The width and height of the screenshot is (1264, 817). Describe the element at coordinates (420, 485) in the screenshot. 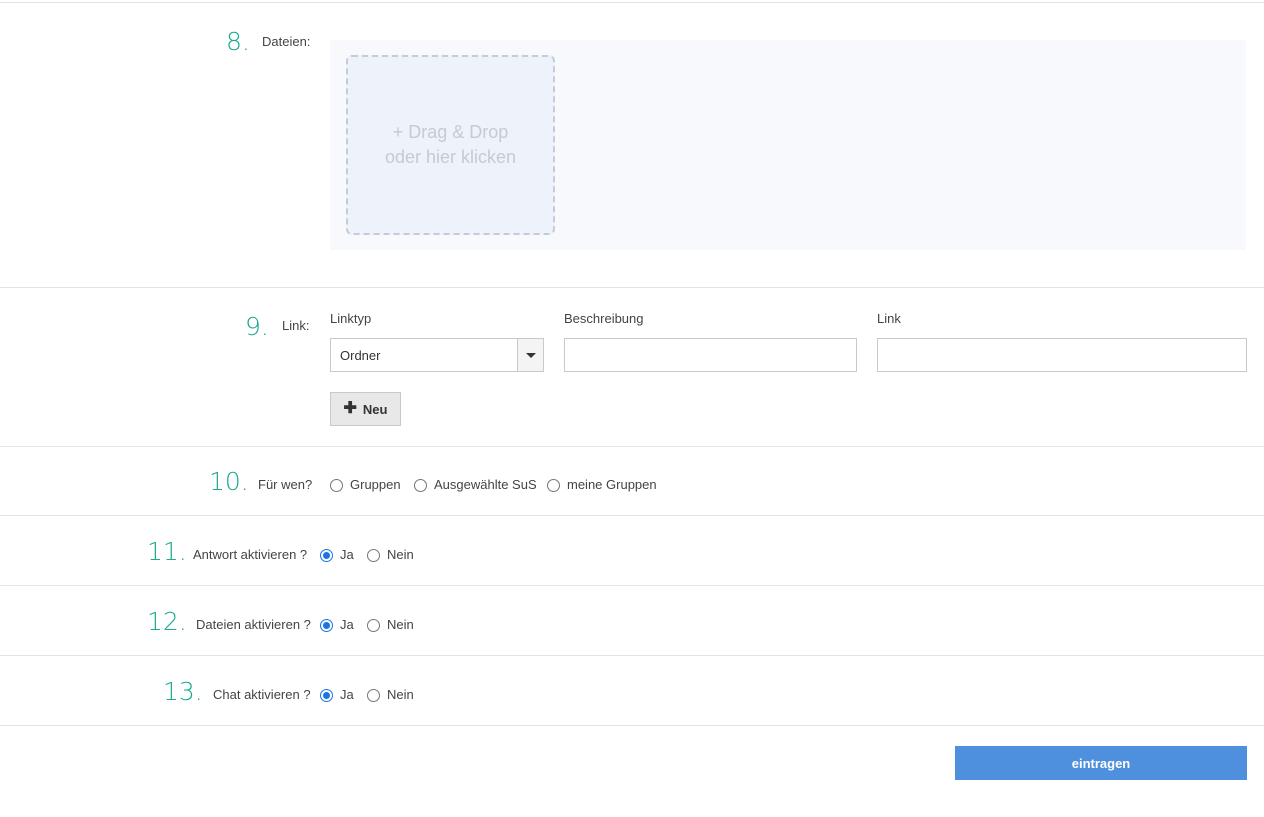

I see `audience-radio-ausgewaehlte-sus` at that location.